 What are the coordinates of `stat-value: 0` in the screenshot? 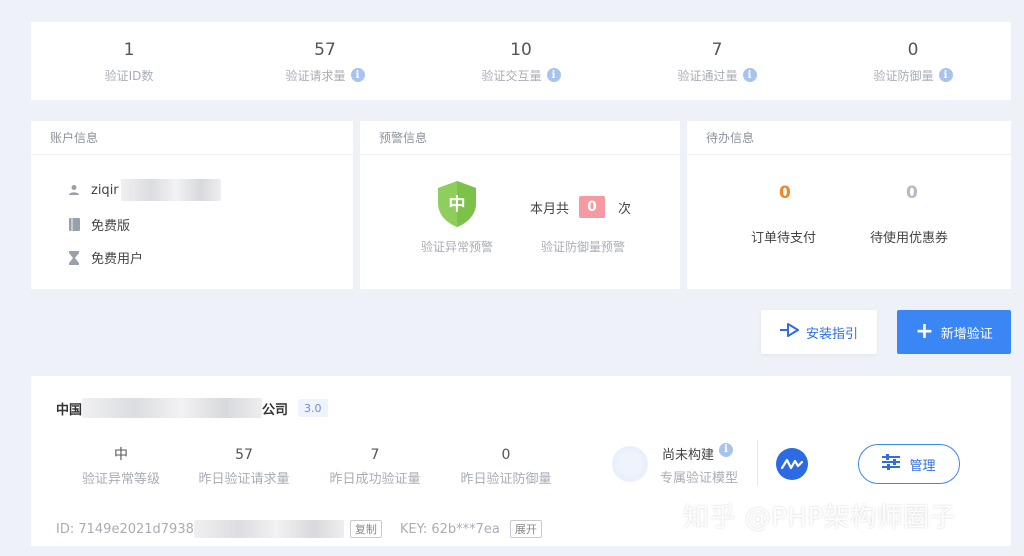 It's located at (913, 49).